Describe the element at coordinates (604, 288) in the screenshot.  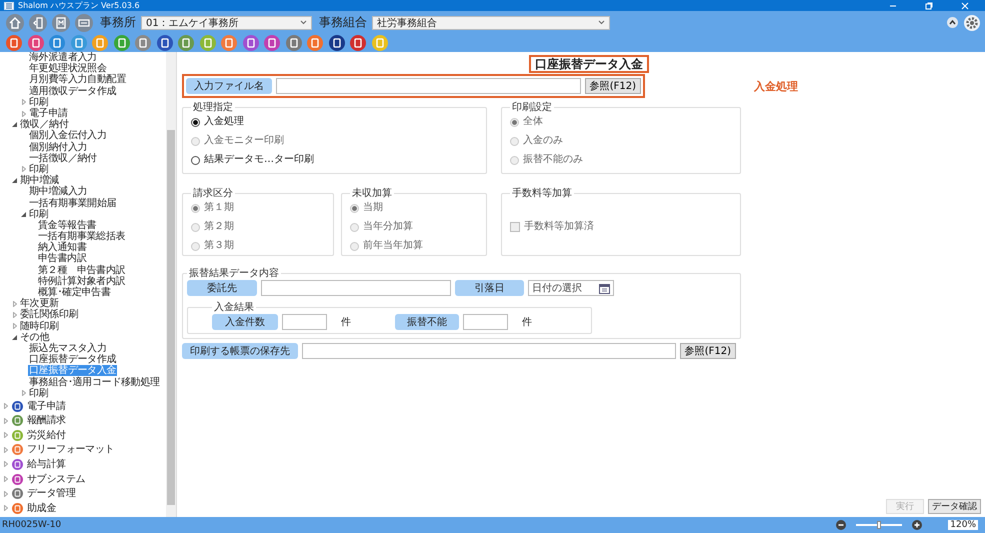
I see `calendar-icon` at that location.